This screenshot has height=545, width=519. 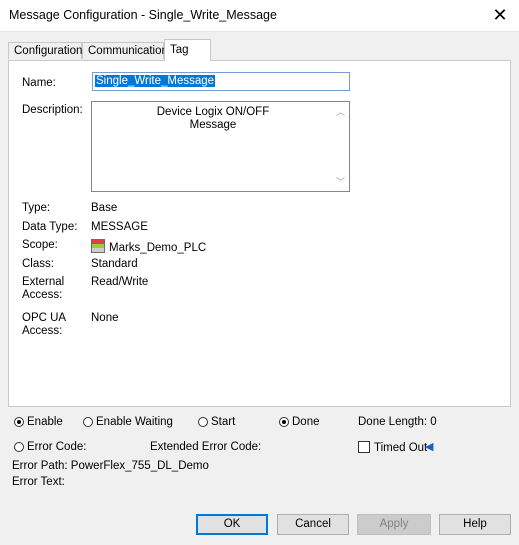 I want to click on start-radio, so click(x=203, y=422).